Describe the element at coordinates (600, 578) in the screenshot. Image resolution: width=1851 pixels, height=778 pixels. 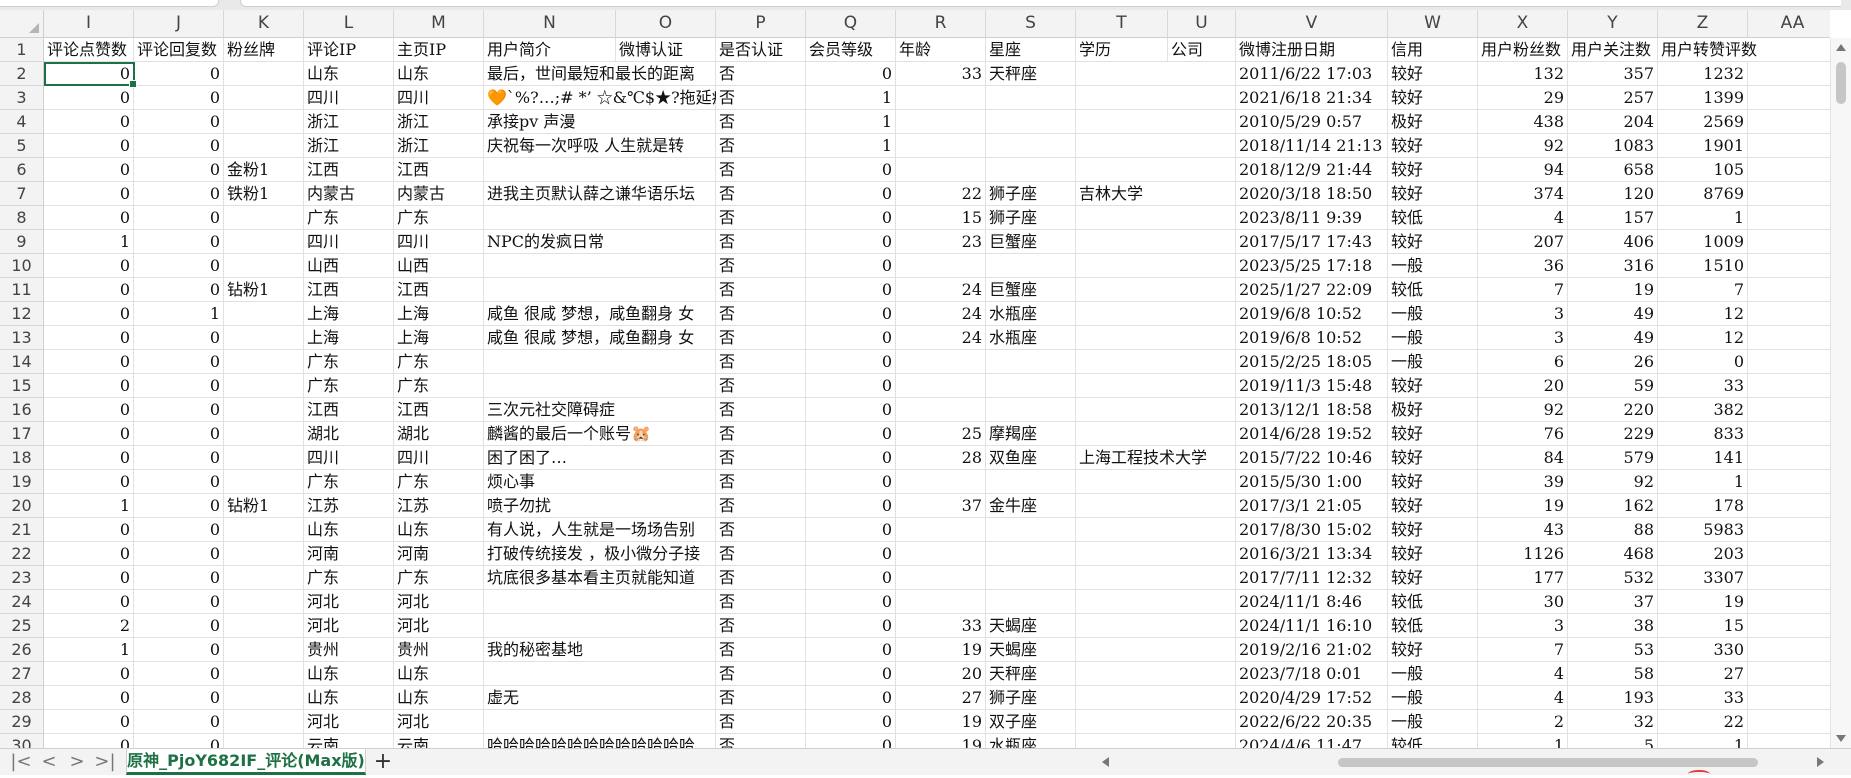
I see `table-cell: 坑底很多基本看主页就能知道` at that location.